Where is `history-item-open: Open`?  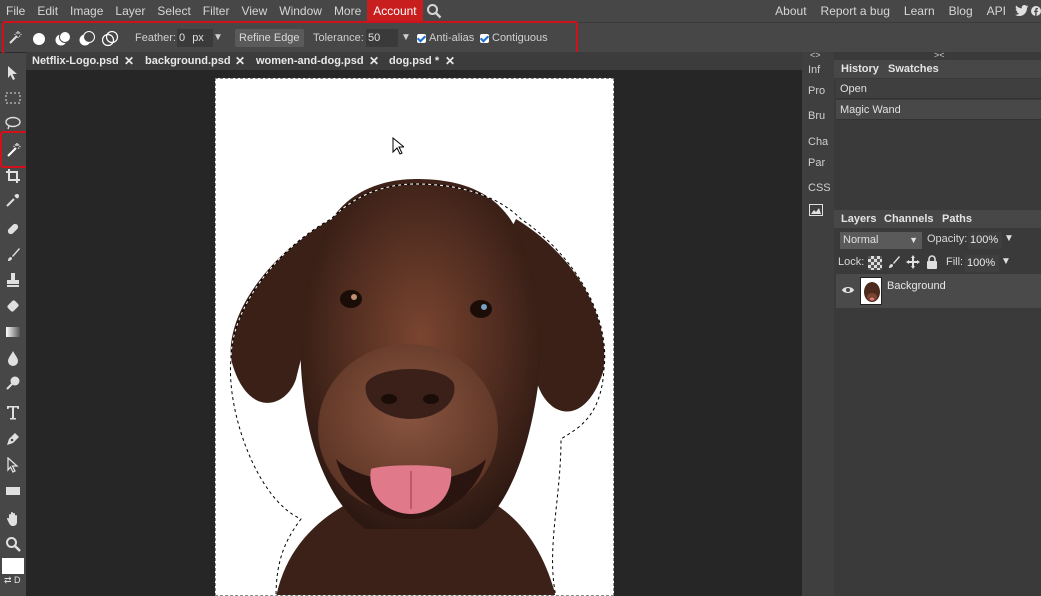
history-item-open: Open is located at coordinates (938, 89).